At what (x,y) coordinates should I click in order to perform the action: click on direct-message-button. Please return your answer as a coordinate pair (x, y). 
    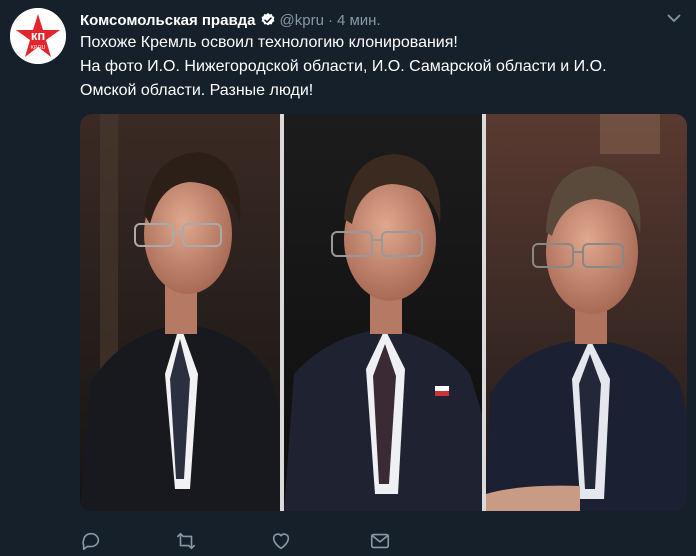
    Looking at the image, I should click on (380, 541).